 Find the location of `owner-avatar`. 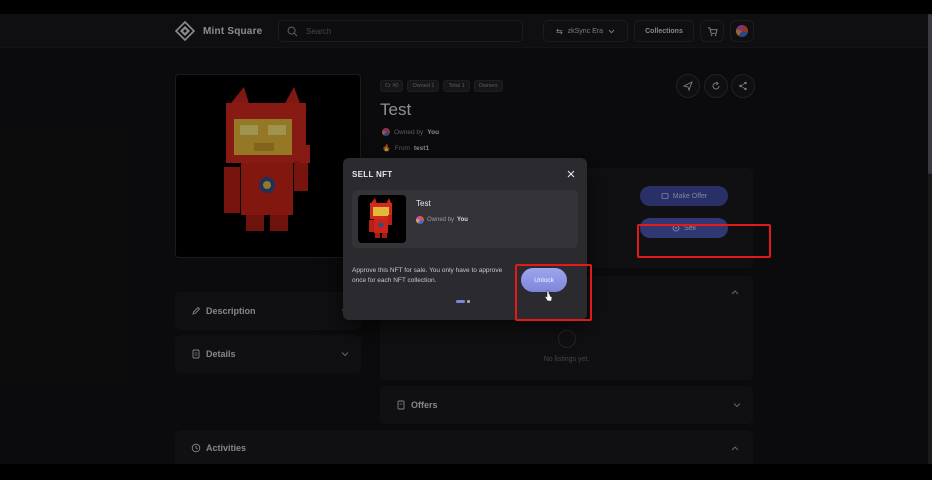

owner-avatar is located at coordinates (420, 220).